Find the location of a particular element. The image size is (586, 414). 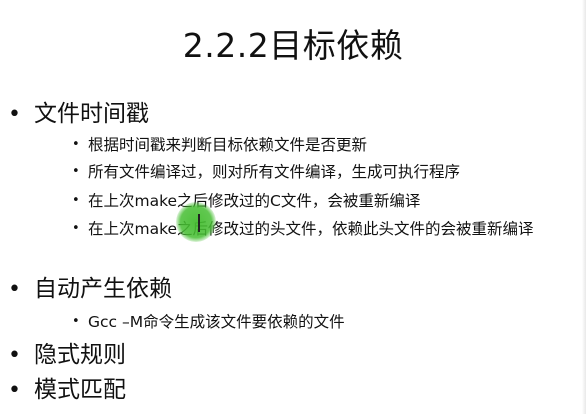

list-item-text: 根据时间戳来判断目标依赖文件是否更新 is located at coordinates (228, 145).